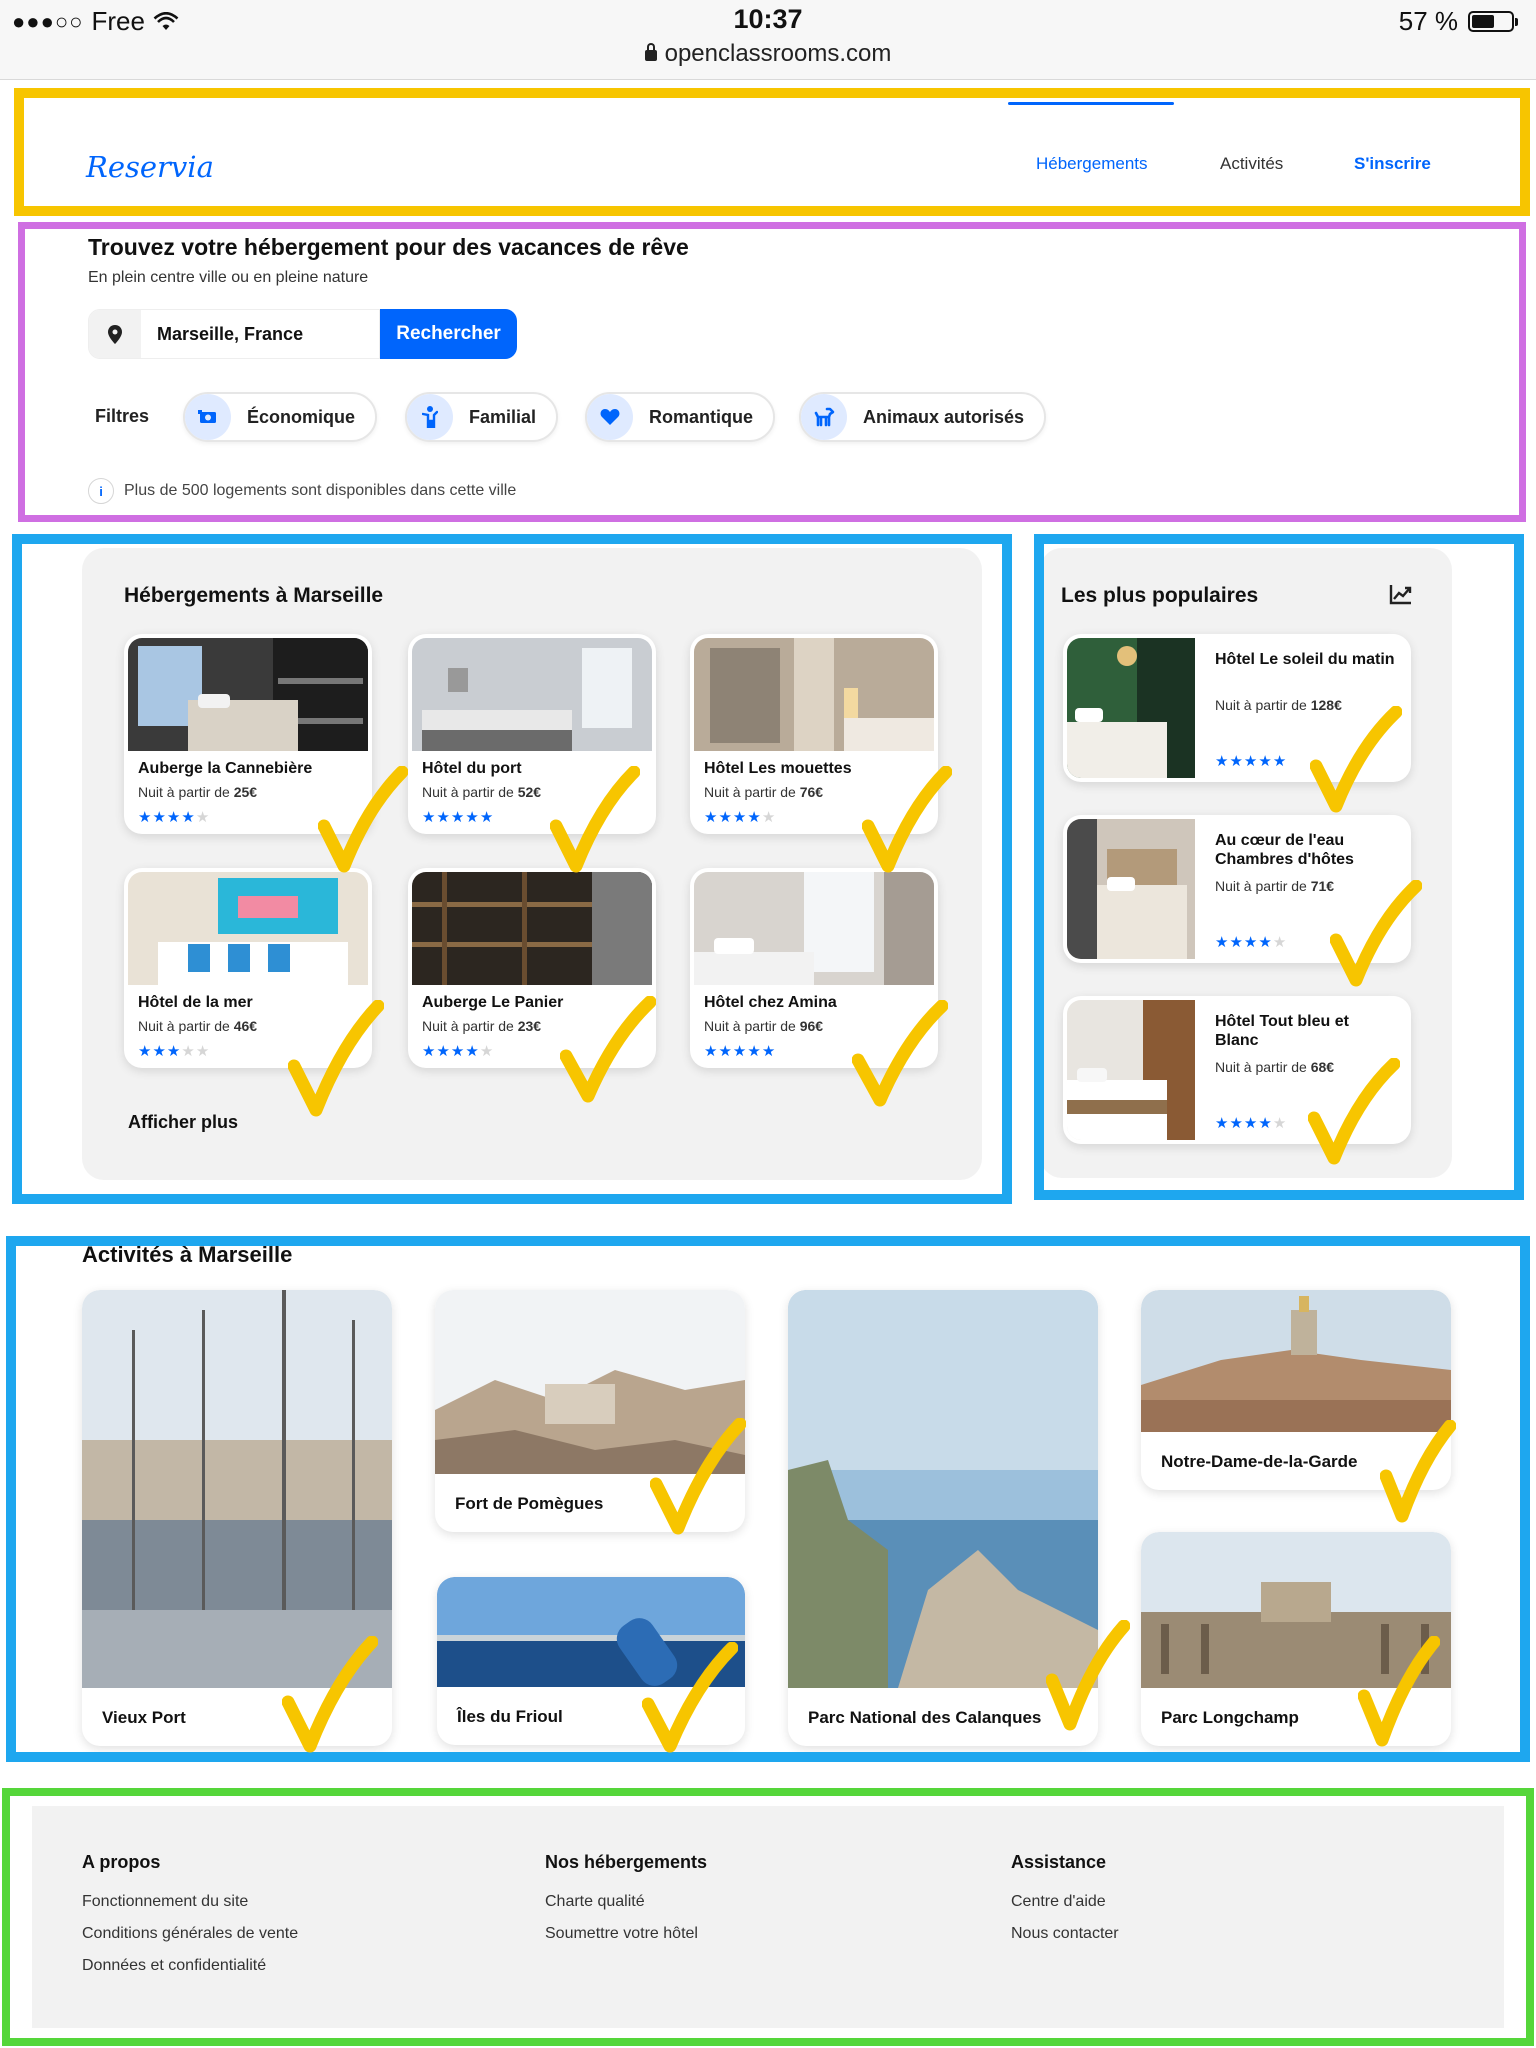  I want to click on filter-animaux: Animaux autorisés, so click(923, 417).